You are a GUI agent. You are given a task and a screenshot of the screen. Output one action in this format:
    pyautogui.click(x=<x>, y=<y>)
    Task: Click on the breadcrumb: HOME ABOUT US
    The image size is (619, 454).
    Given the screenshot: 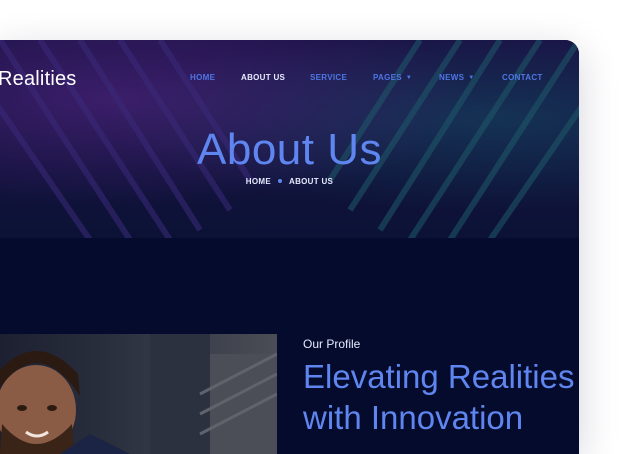 What is the action you would take?
    pyautogui.click(x=289, y=181)
    